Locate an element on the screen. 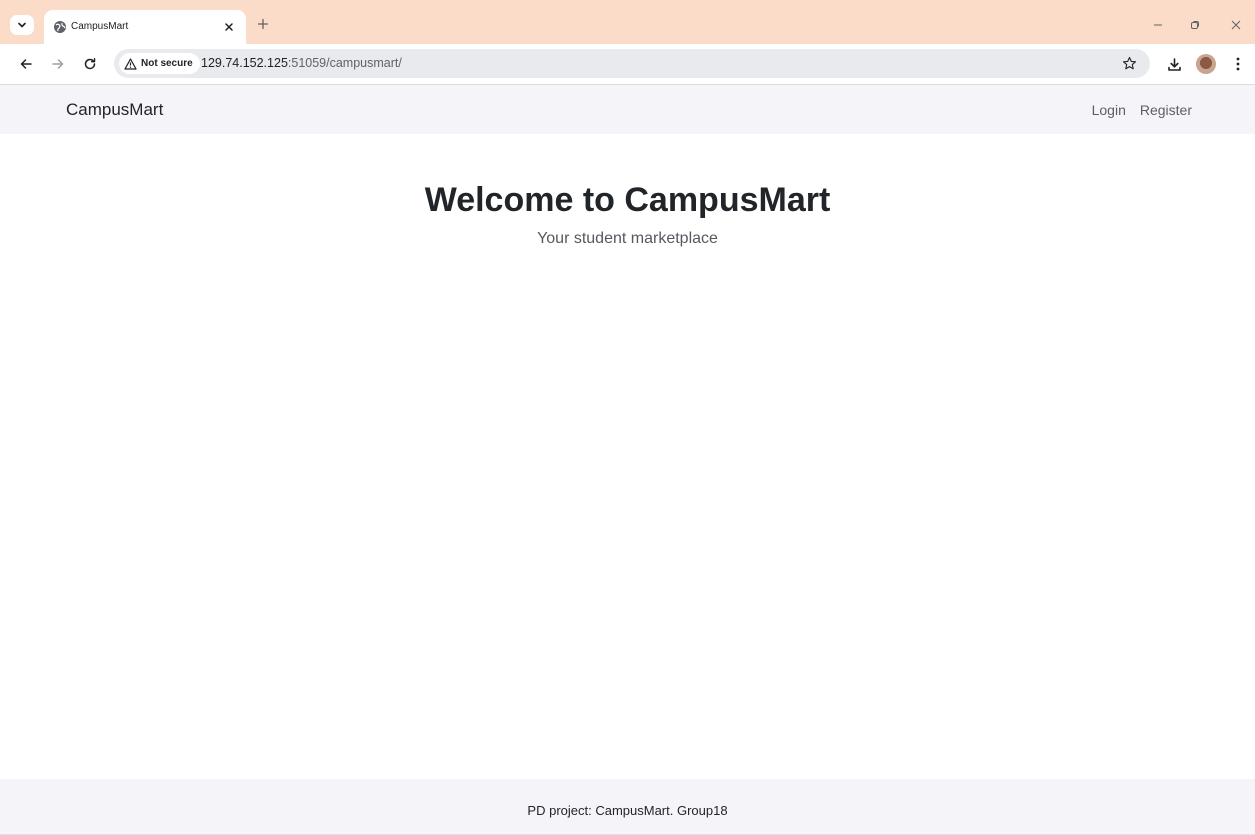 The image size is (1255, 835). restore-icon is located at coordinates (1195, 25).